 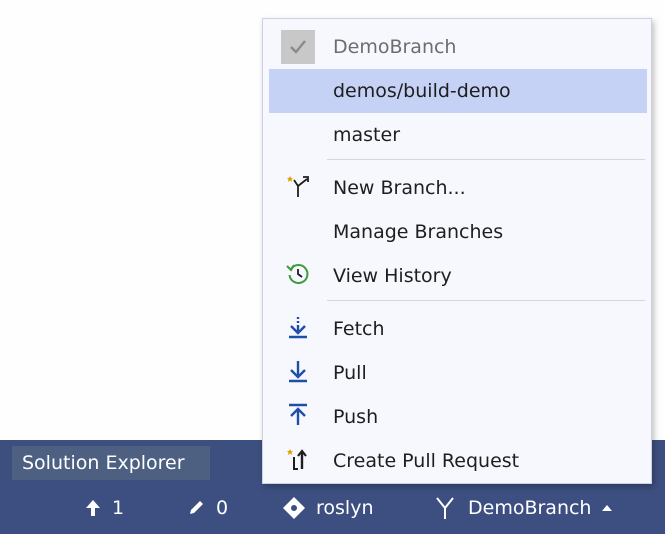 I want to click on menu-item-push: Push, so click(x=458, y=417).